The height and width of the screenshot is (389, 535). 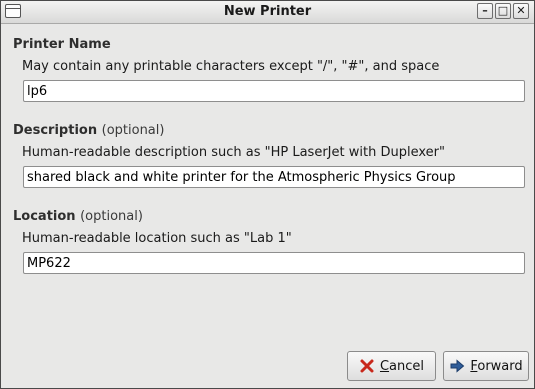 What do you see at coordinates (367, 366) in the screenshot?
I see `red-x-icon` at bounding box center [367, 366].